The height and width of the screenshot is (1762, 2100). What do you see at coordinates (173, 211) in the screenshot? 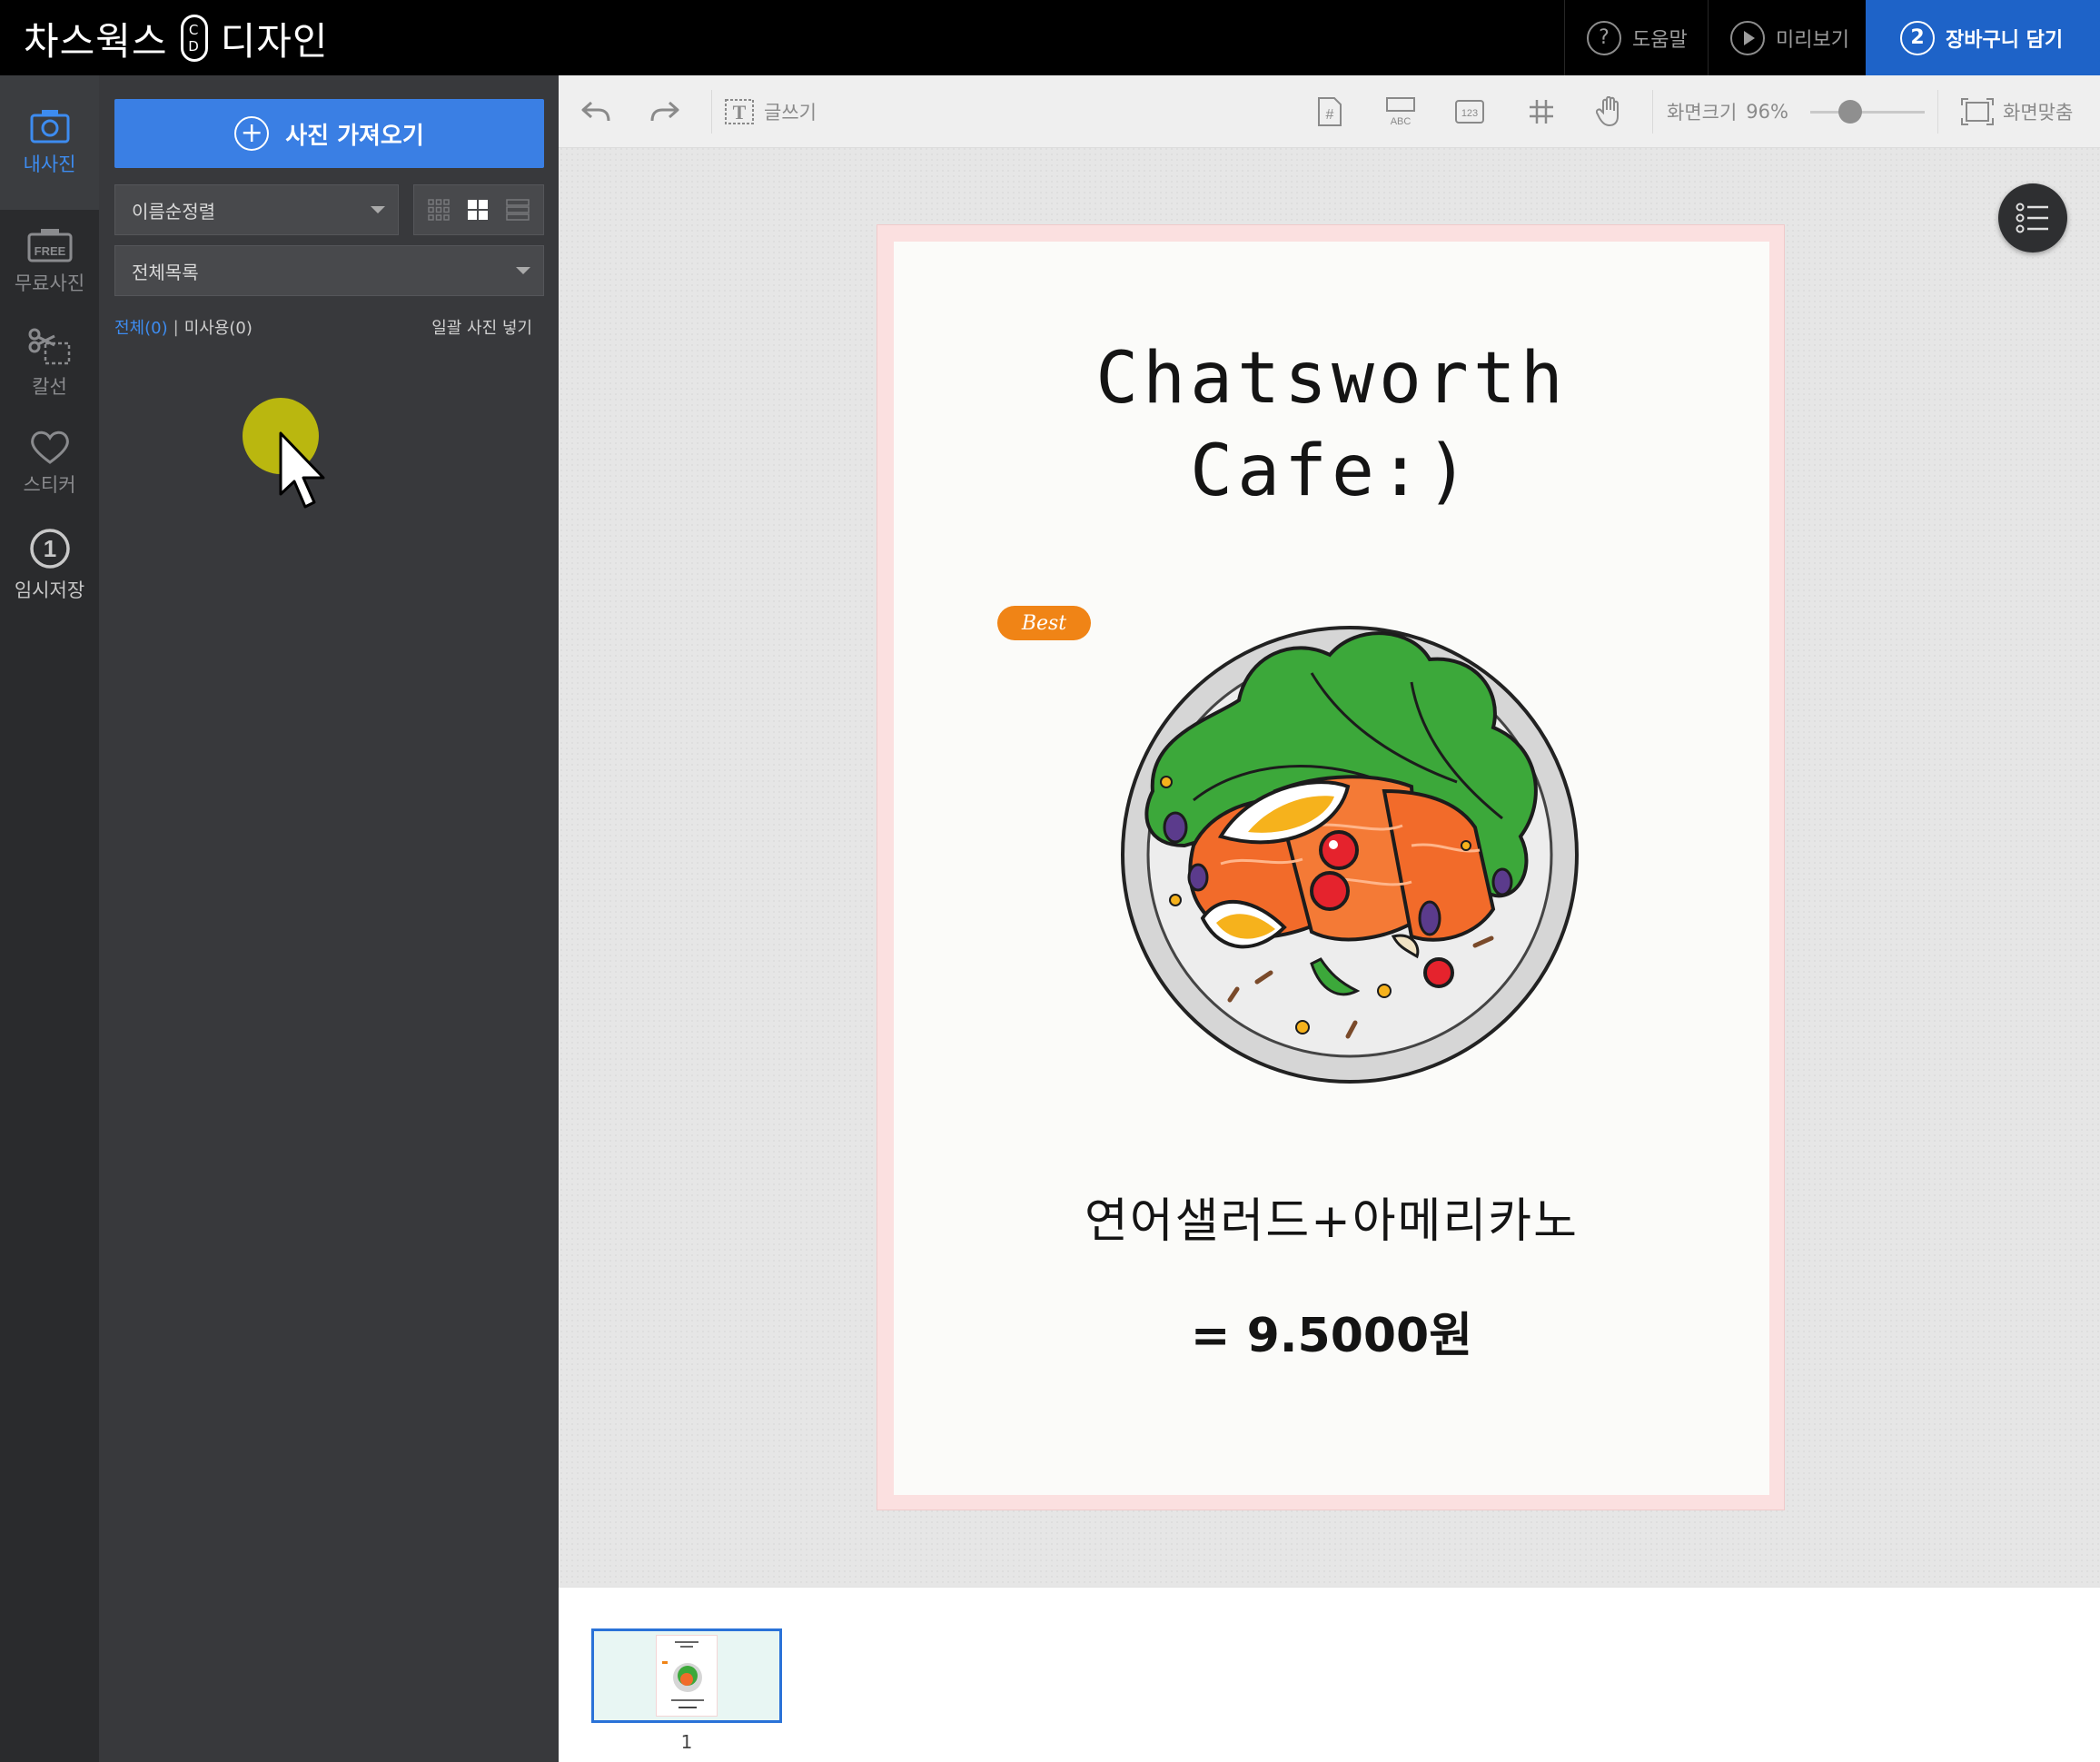
I see `sort-value: 이름순정렬` at bounding box center [173, 211].